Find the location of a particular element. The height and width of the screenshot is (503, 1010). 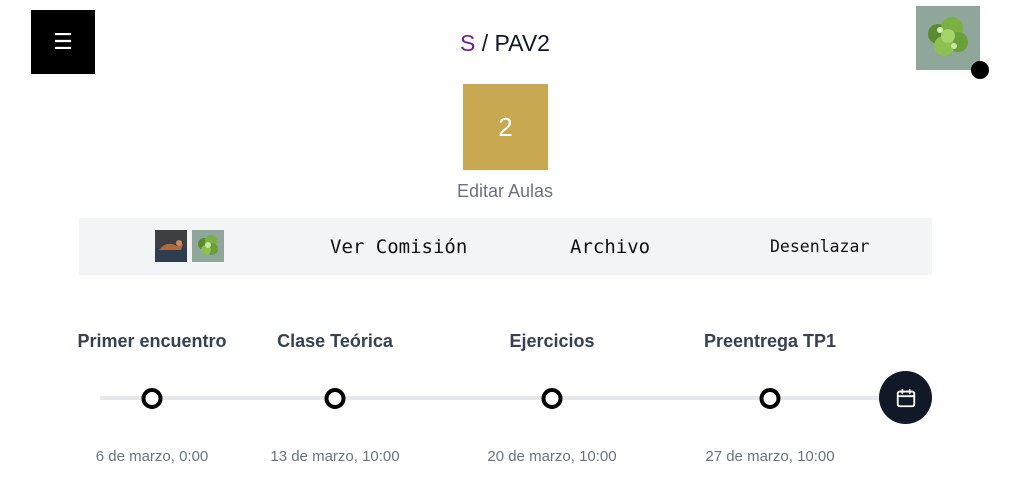

counter-tile: 2 is located at coordinates (505, 127).